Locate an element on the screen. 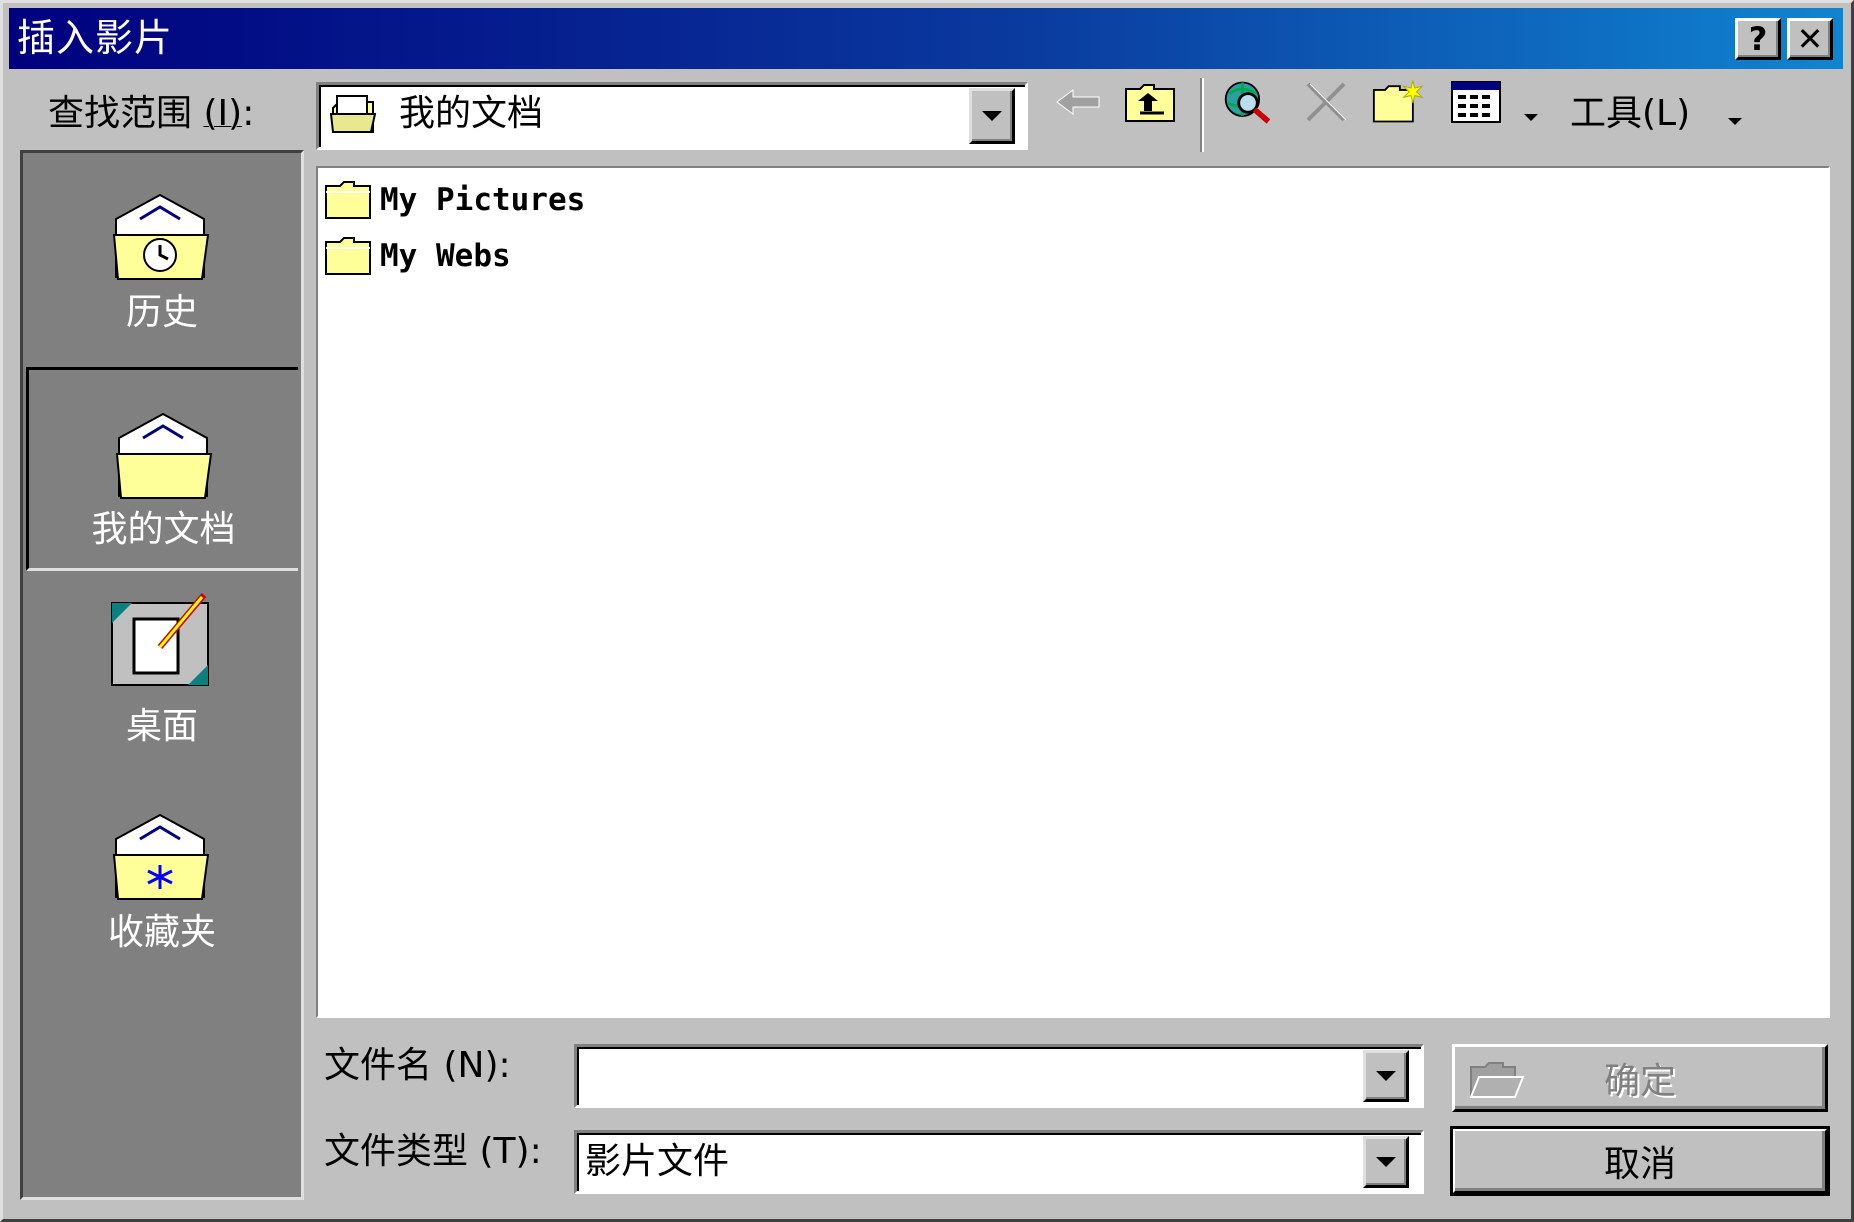 This screenshot has width=1854, height=1222. up-one-level-button is located at coordinates (1150, 102).